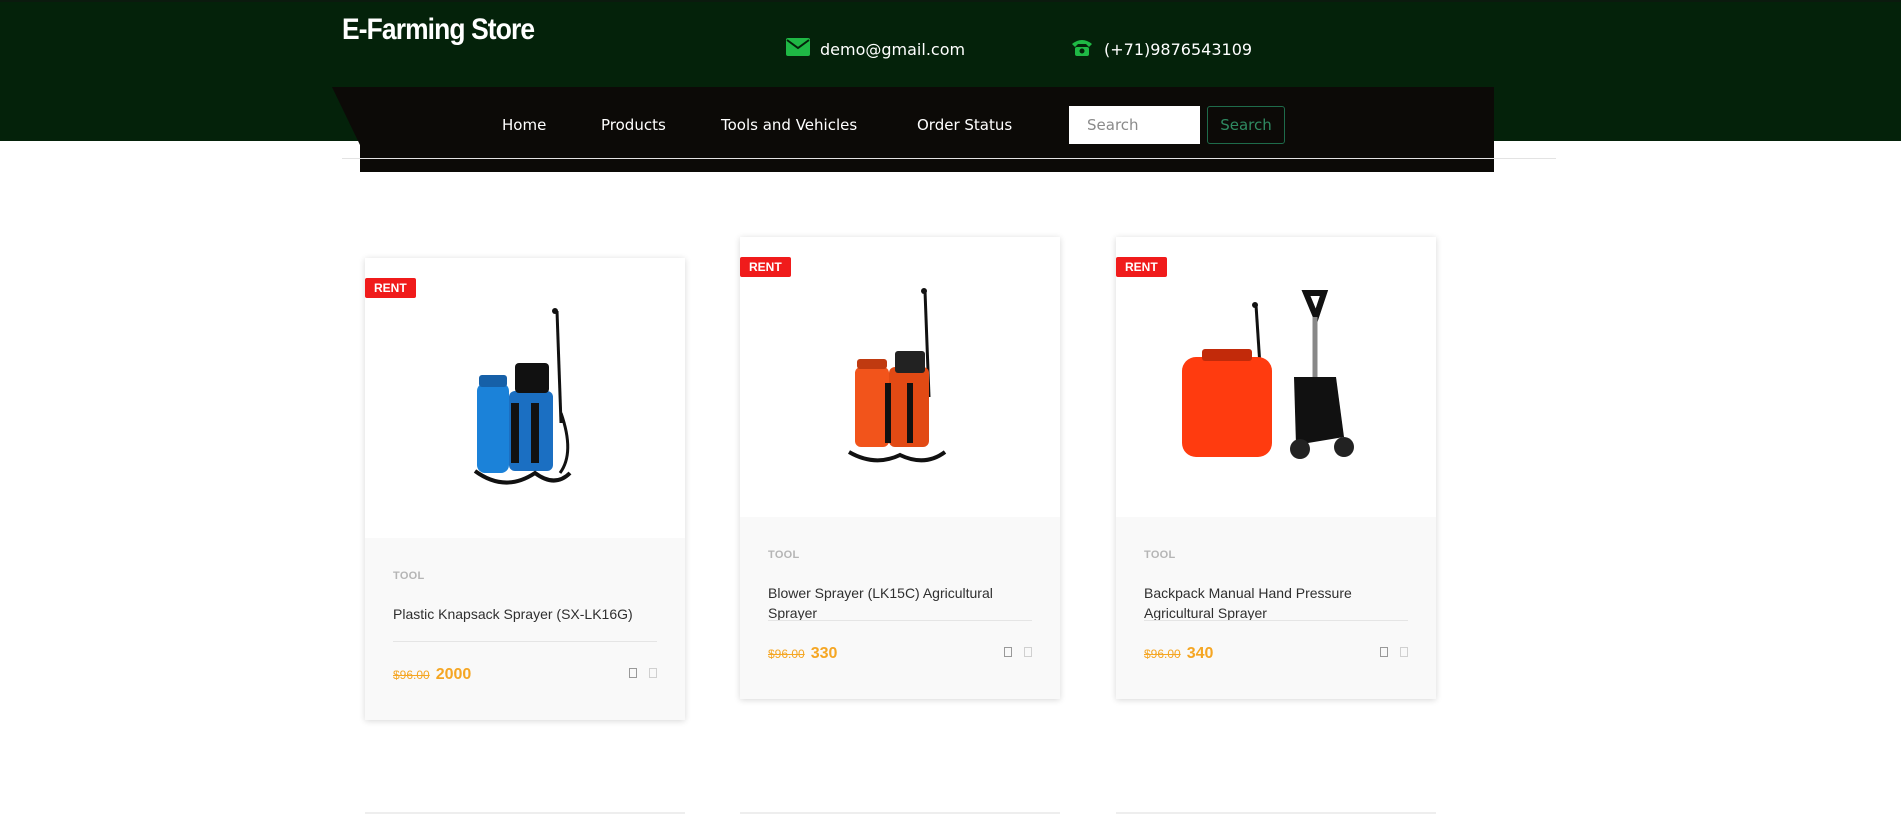 The image size is (1901, 814). I want to click on phone-icon, so click(1082, 49).